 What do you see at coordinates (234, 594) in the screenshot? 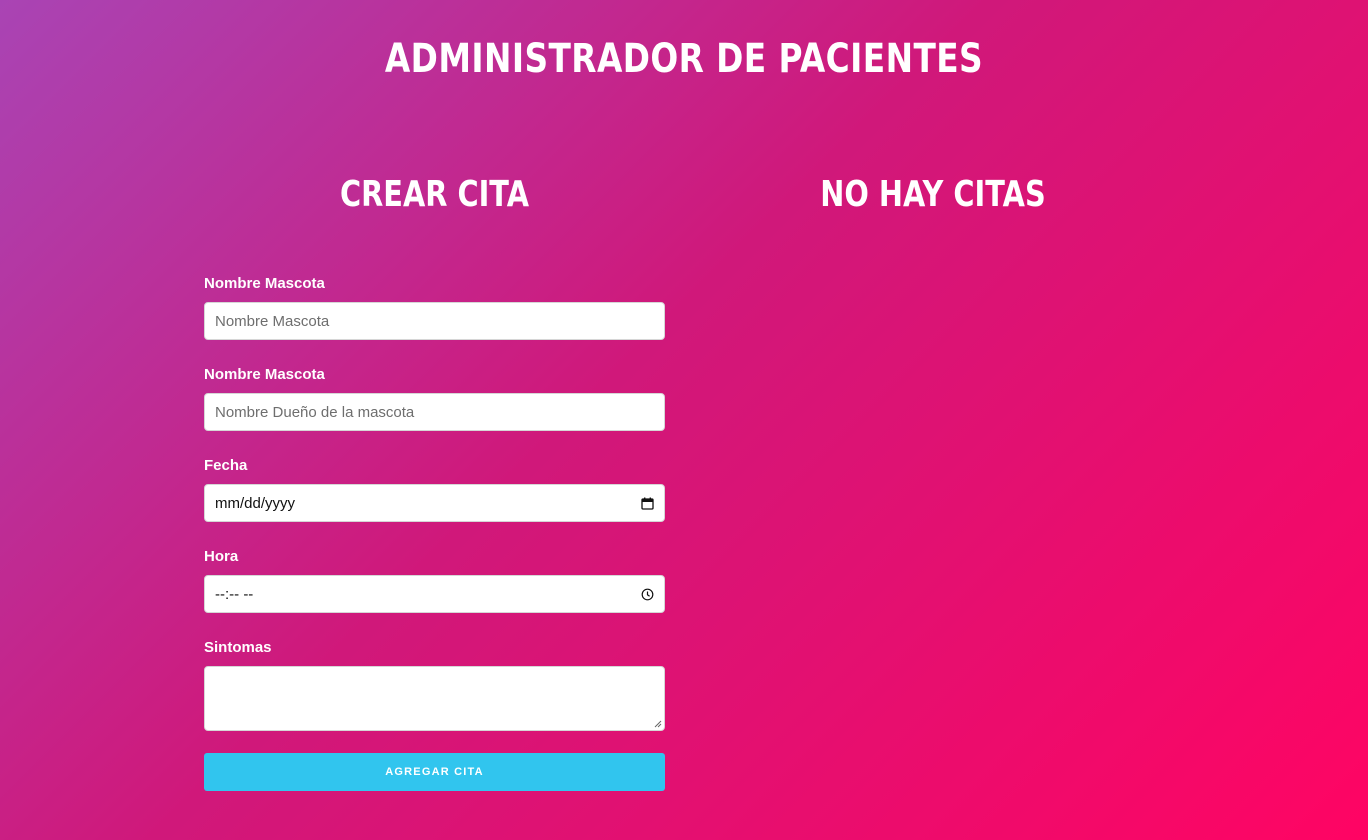
I see `time-value: --:-- --` at bounding box center [234, 594].